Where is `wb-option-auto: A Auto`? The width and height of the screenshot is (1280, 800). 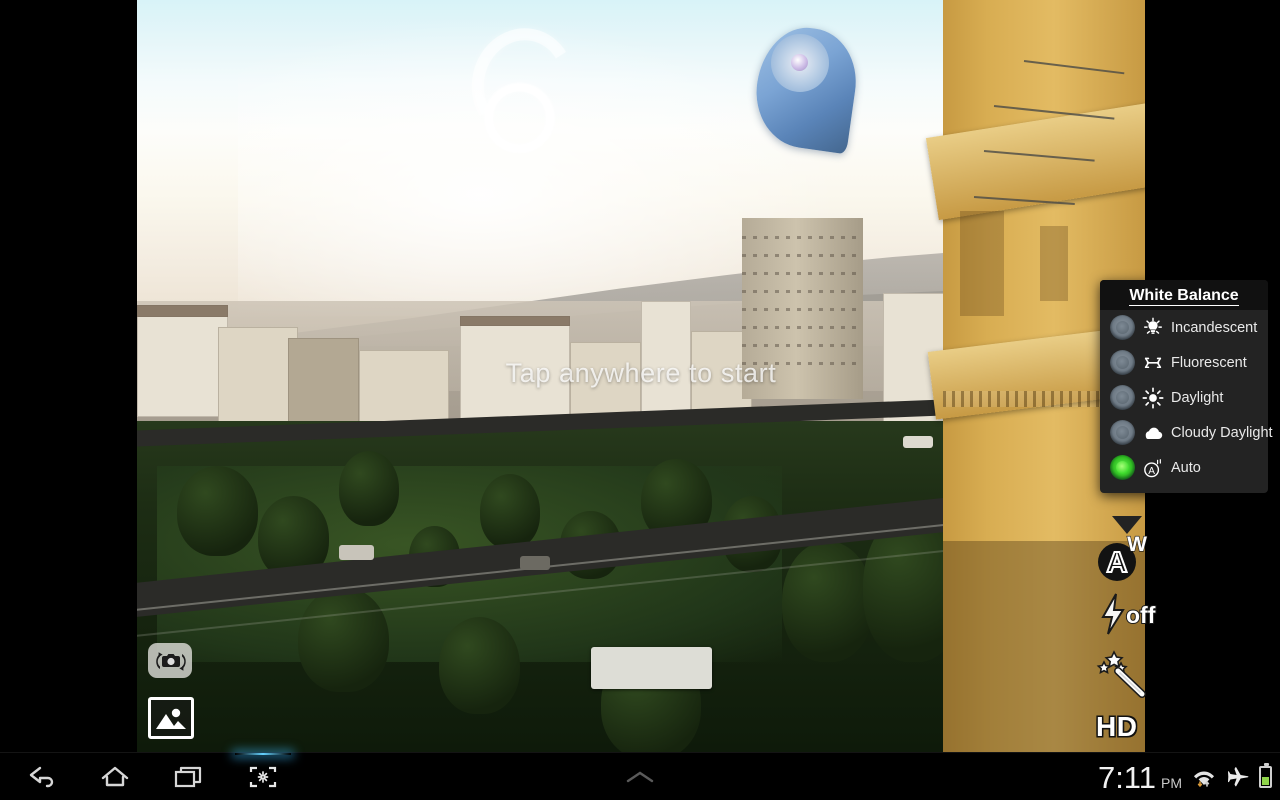
wb-option-auto: A Auto is located at coordinates (1184, 467).